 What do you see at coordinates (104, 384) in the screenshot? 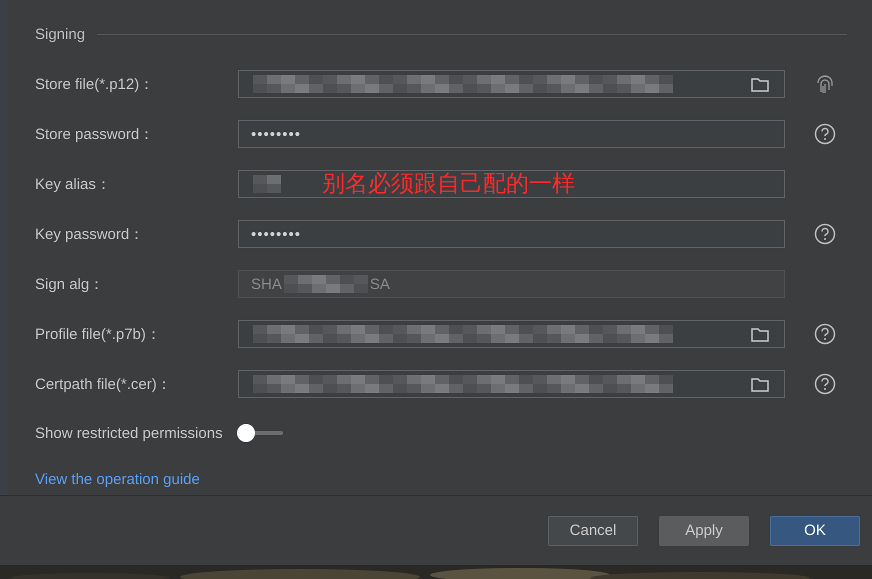
I see `field-label: Certpath file(*.cer)：` at bounding box center [104, 384].